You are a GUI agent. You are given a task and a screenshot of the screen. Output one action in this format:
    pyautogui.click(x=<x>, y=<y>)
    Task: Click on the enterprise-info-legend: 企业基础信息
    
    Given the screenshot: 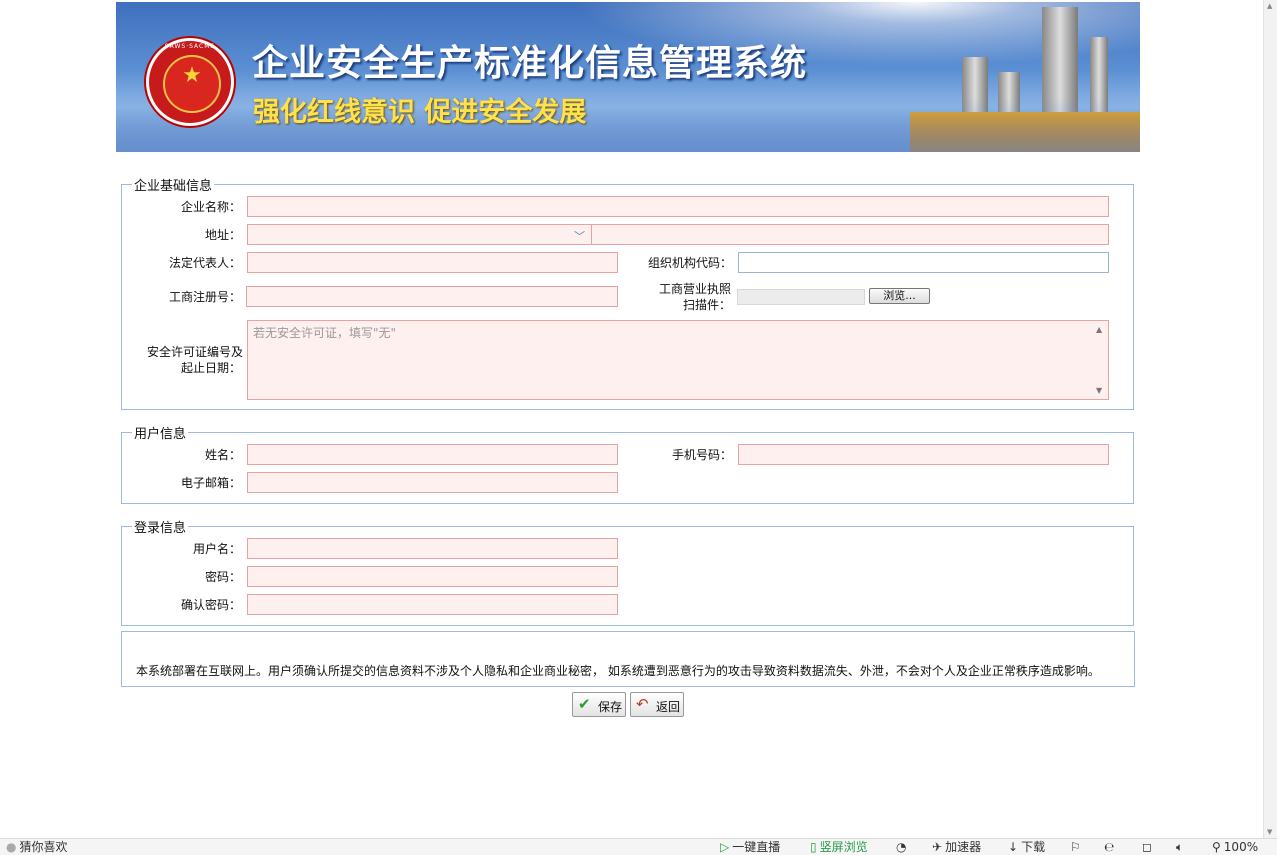 What is the action you would take?
    pyautogui.click(x=173, y=186)
    